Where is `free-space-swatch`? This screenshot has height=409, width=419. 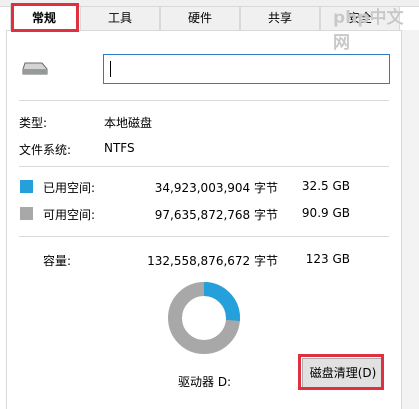 free-space-swatch is located at coordinates (26, 213).